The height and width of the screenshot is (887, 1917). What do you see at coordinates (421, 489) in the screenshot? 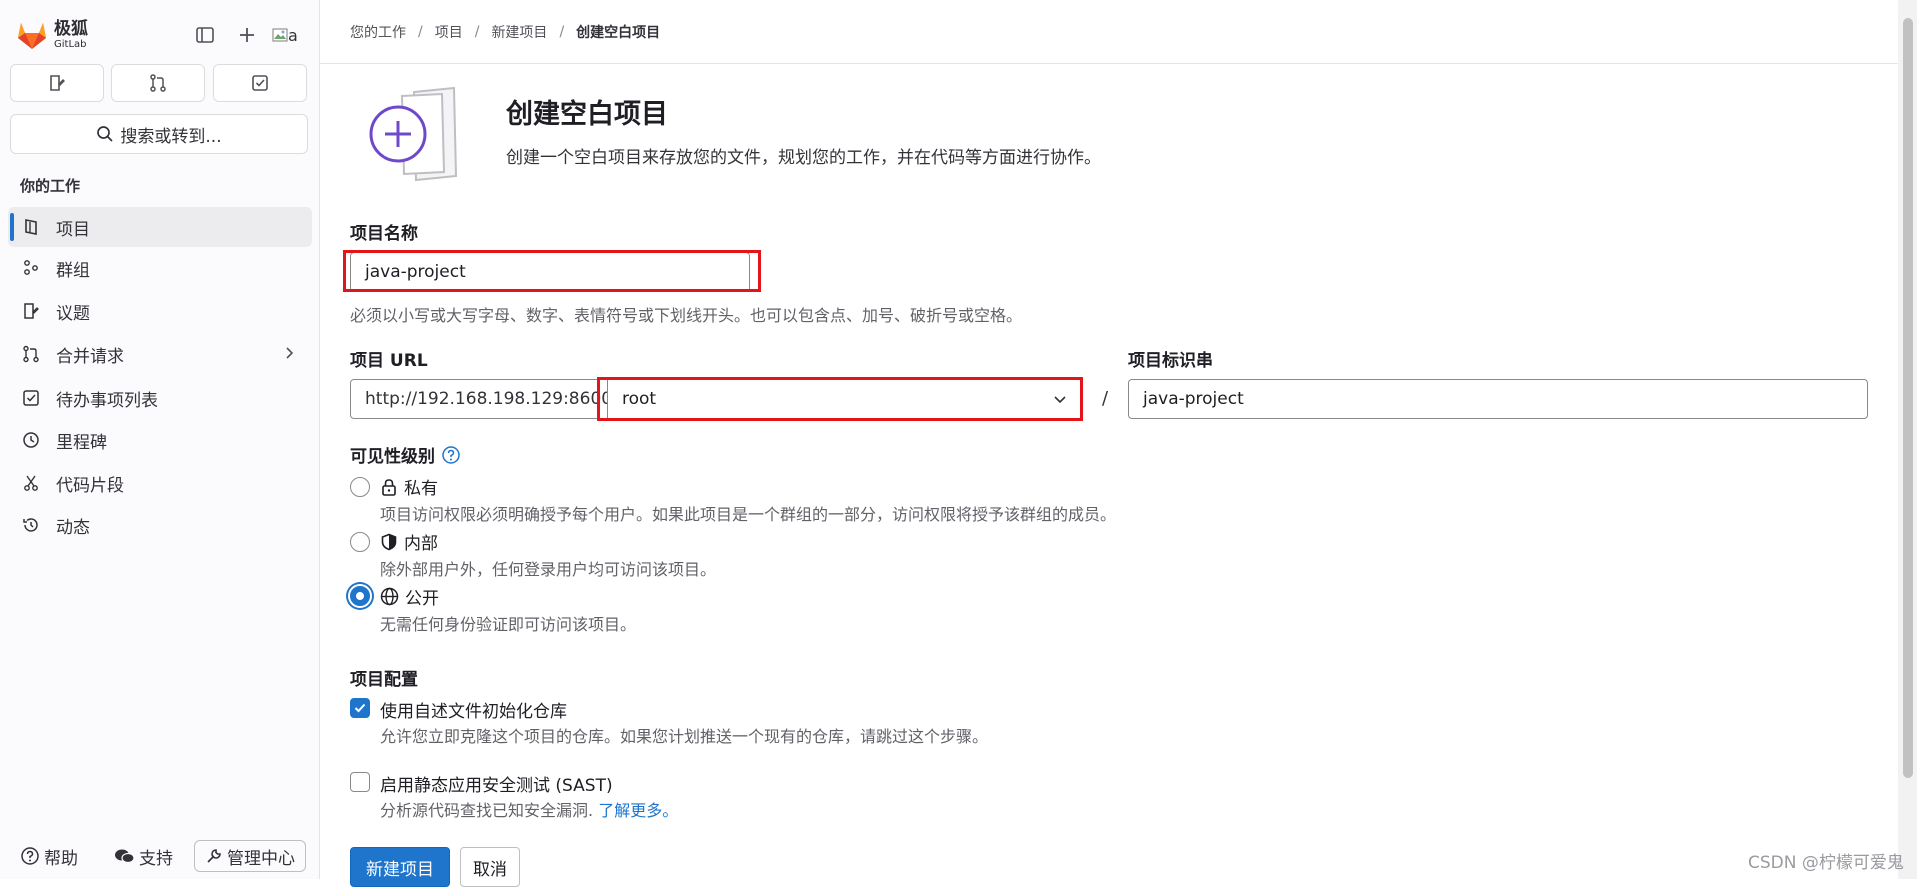
I see `visibility-private-label: 私有` at bounding box center [421, 489].